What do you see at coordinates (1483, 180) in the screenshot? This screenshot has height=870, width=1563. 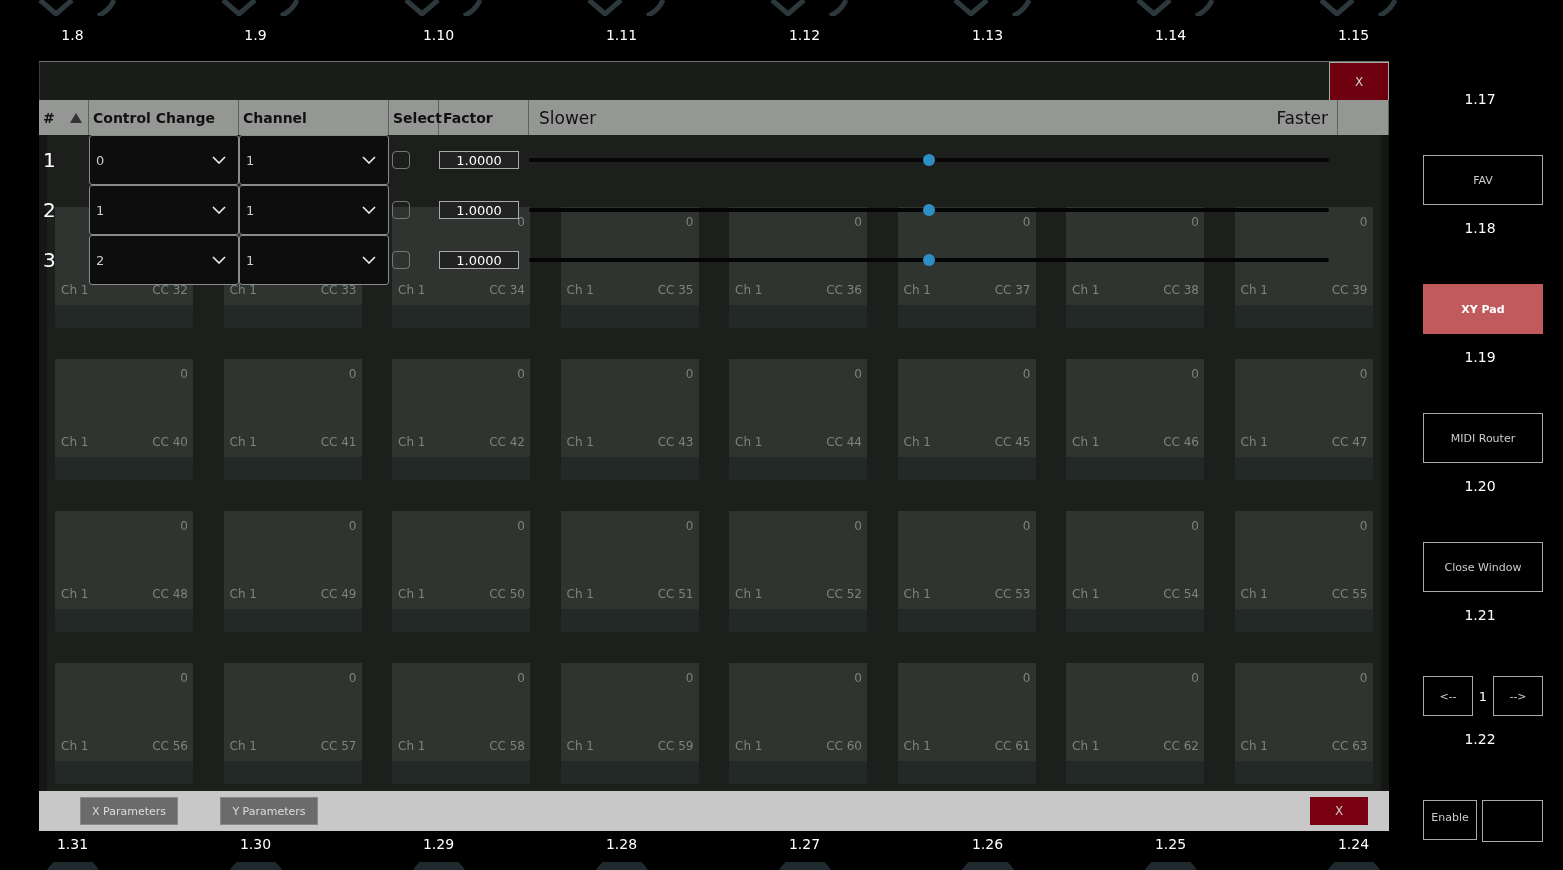 I see `sidebar-button: FAV` at bounding box center [1483, 180].